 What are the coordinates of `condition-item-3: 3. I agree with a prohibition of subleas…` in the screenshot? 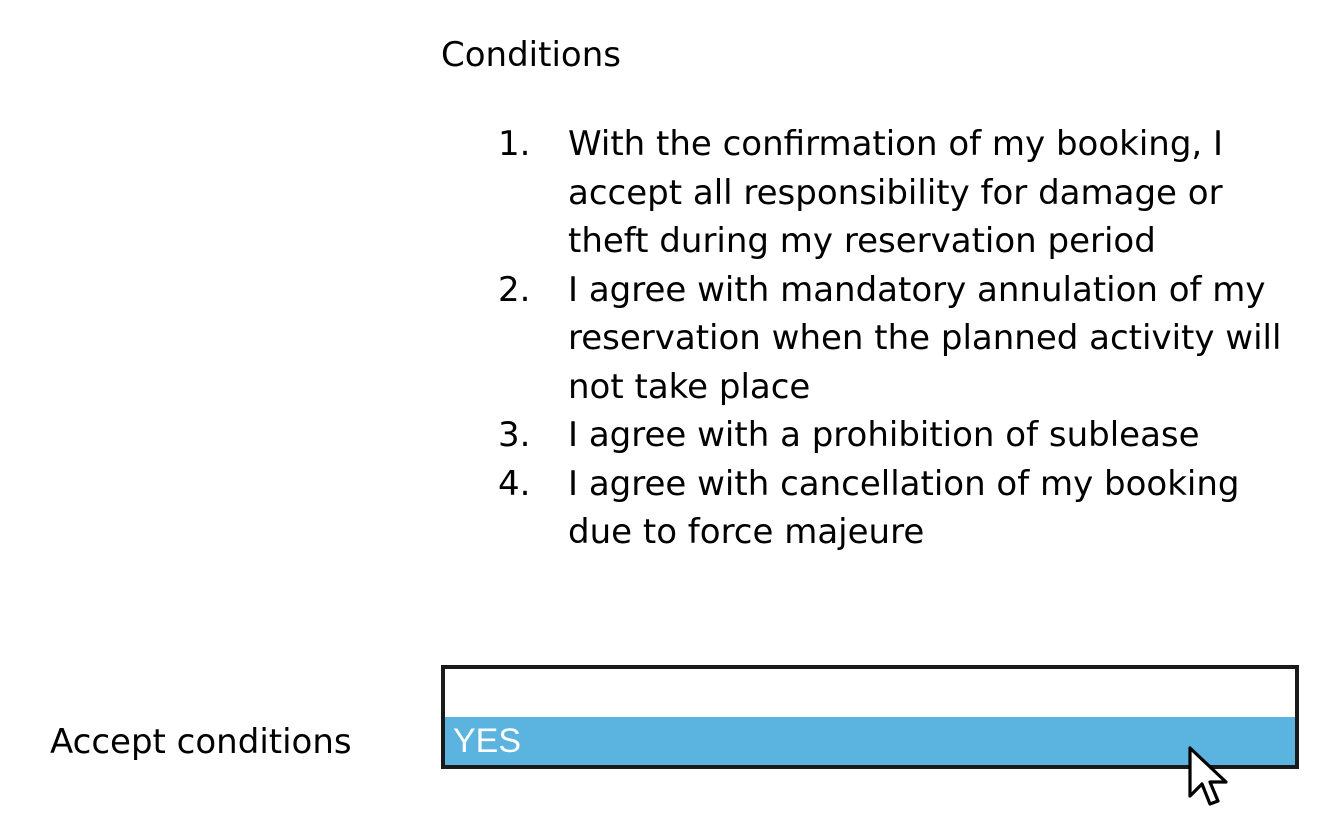 It's located at (893, 435).